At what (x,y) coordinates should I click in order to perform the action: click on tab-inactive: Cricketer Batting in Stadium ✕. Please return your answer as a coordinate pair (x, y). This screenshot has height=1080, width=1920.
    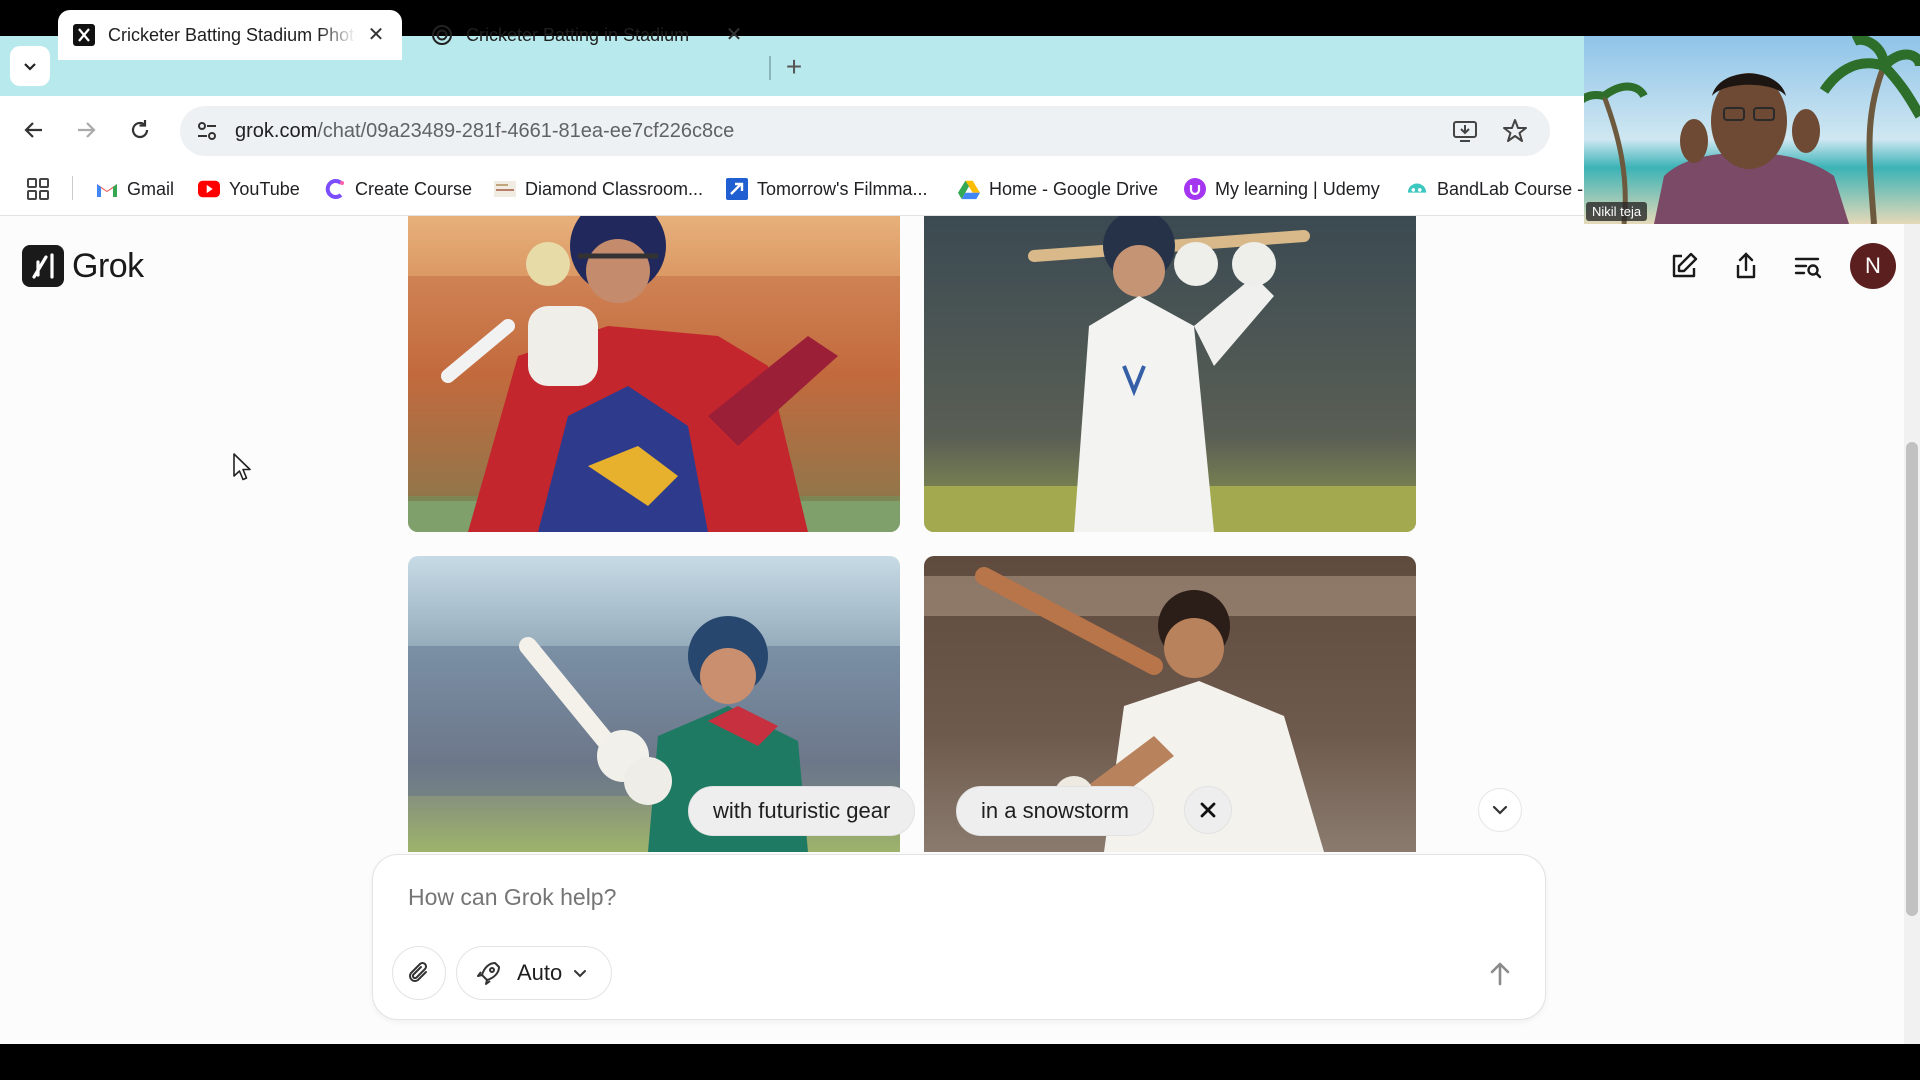
    Looking at the image, I should click on (588, 35).